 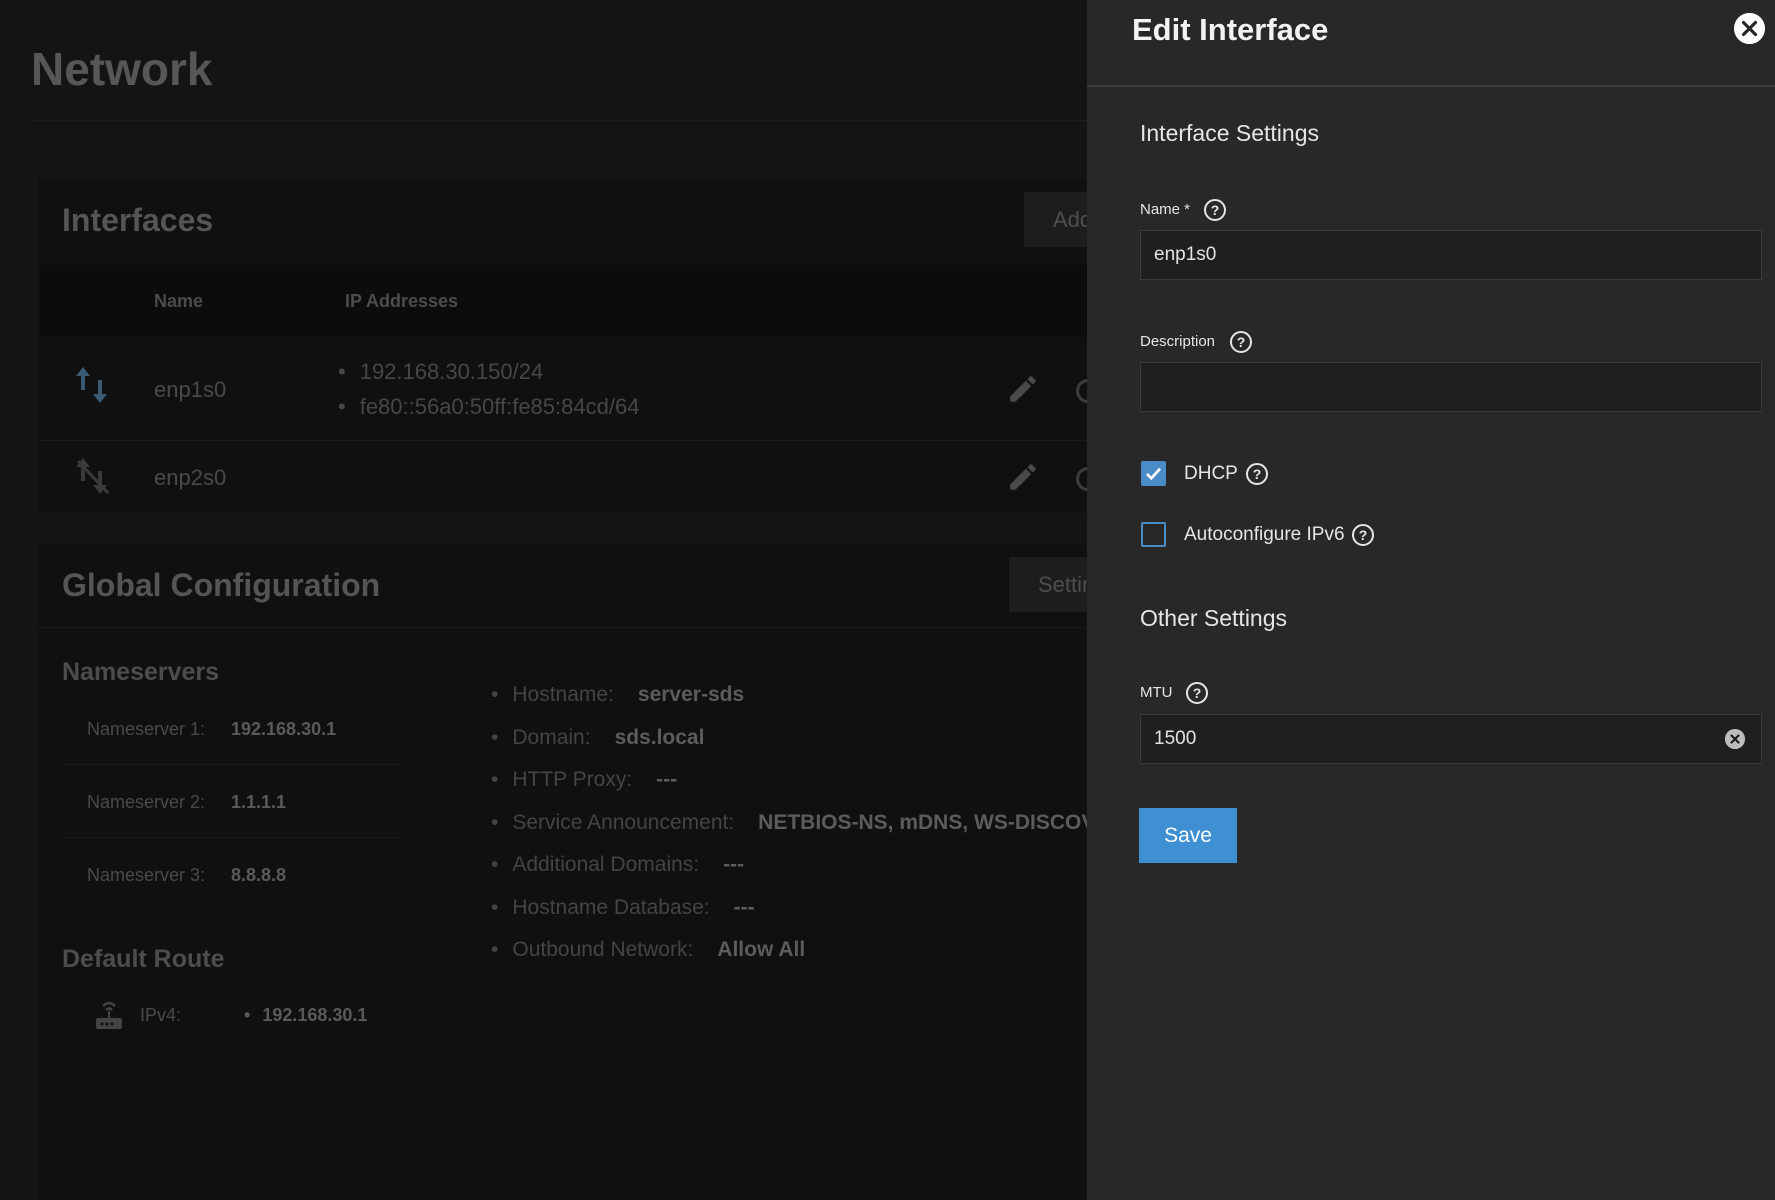 What do you see at coordinates (570, 477) in the screenshot?
I see `table-row: enp2s0` at bounding box center [570, 477].